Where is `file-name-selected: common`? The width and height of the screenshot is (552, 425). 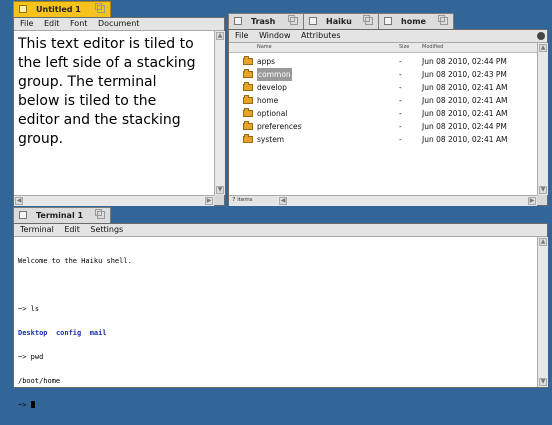 file-name-selected: common is located at coordinates (274, 74).